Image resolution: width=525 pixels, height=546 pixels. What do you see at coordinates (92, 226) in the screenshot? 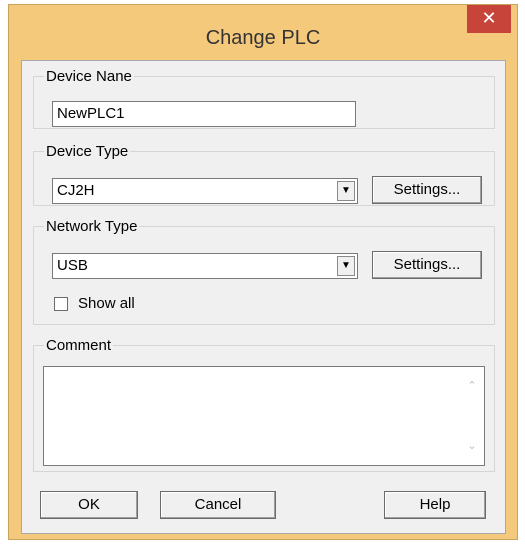
I see `network-type-legend: Network Type` at bounding box center [92, 226].